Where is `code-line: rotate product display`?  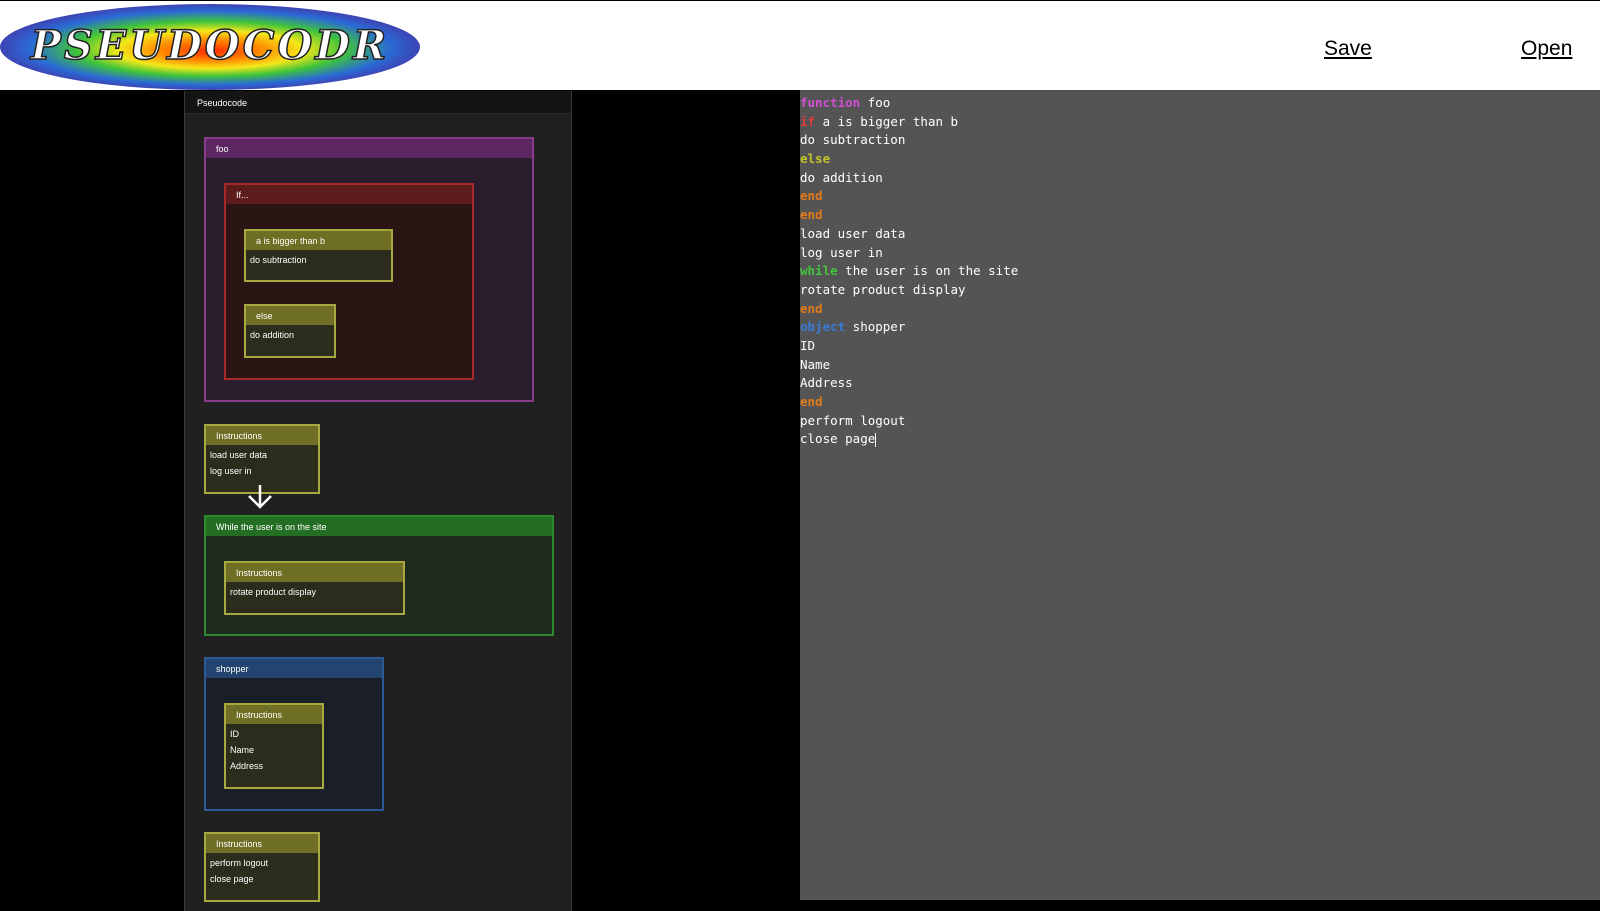
code-line: rotate product display is located at coordinates (1200, 290).